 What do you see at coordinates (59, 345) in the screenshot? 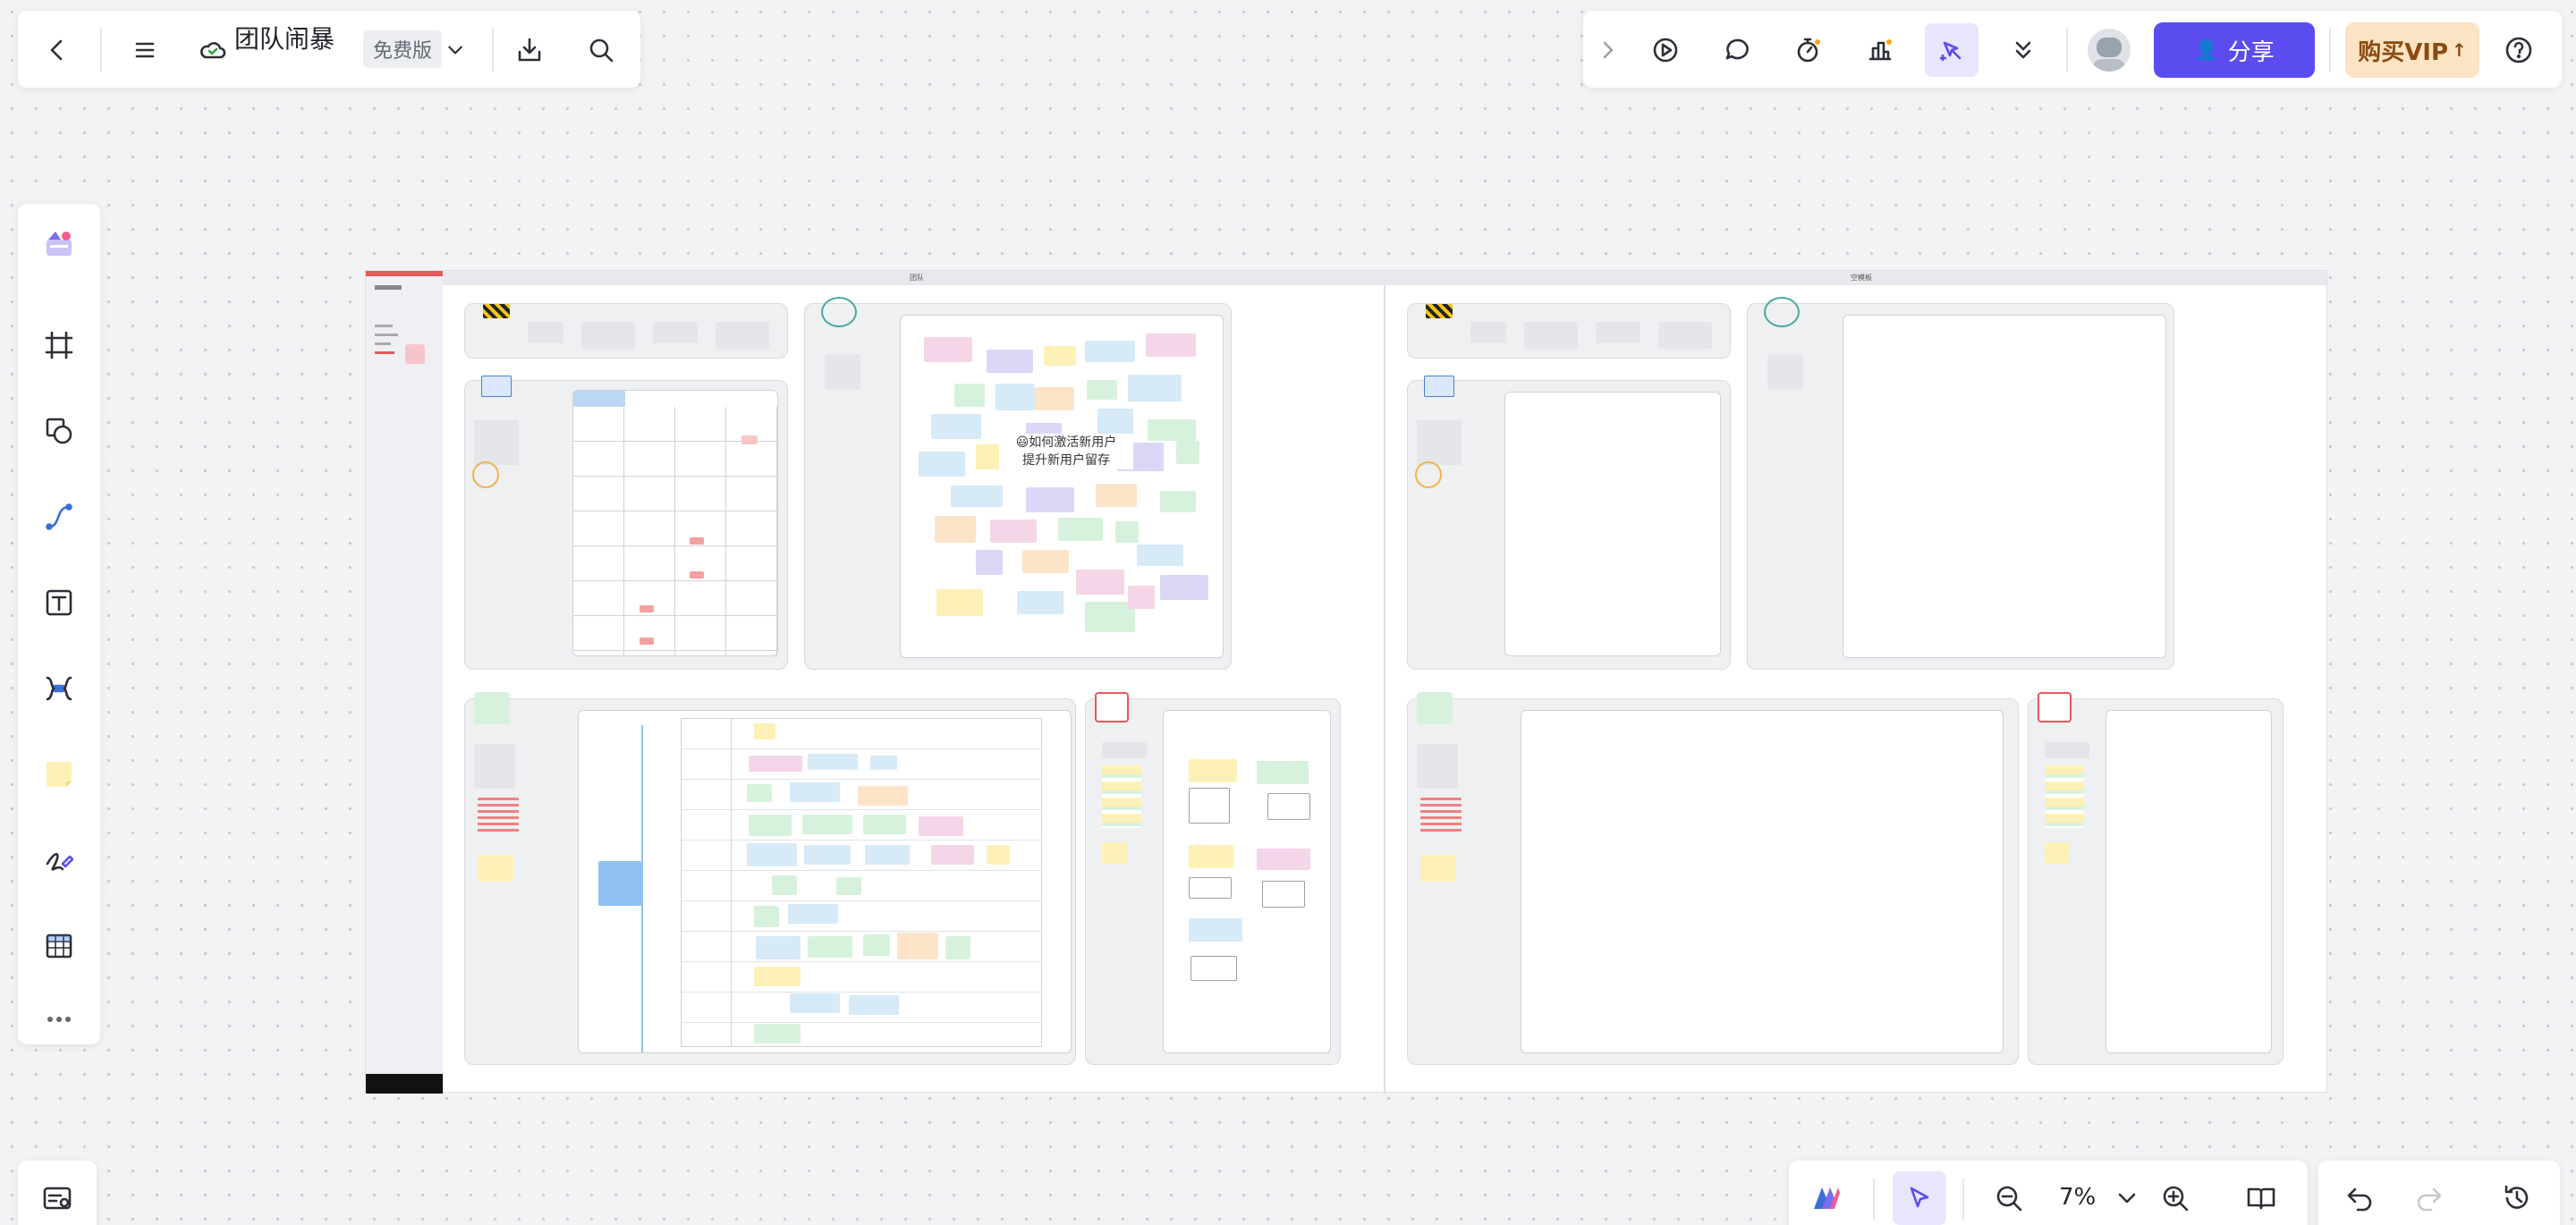
I see `frame-icon` at bounding box center [59, 345].